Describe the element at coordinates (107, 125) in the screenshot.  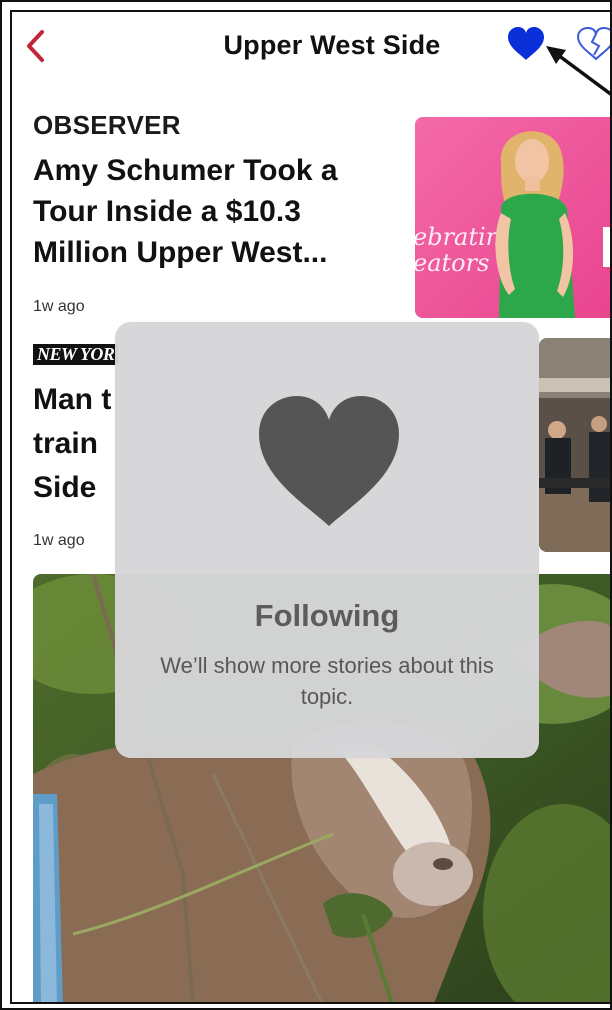
I see `article-source: OBSERVER` at that location.